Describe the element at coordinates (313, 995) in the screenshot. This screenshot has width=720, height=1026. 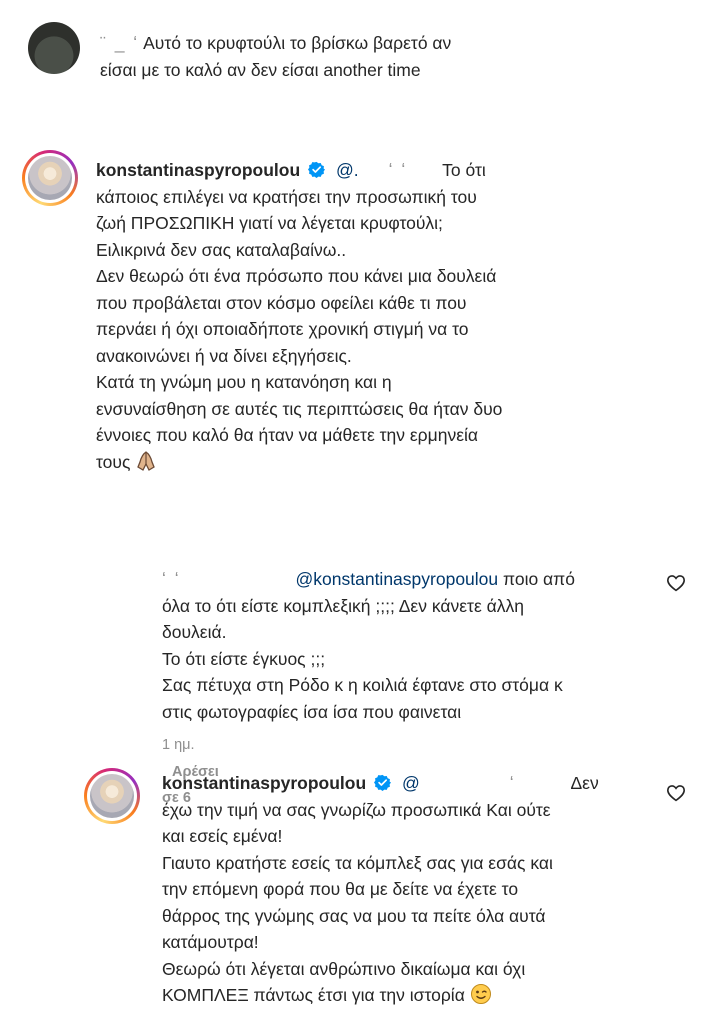
I see `comment-text-line: ΚΟΜΠΛΕΞ πάντως έτσι για την ιστορία` at that location.